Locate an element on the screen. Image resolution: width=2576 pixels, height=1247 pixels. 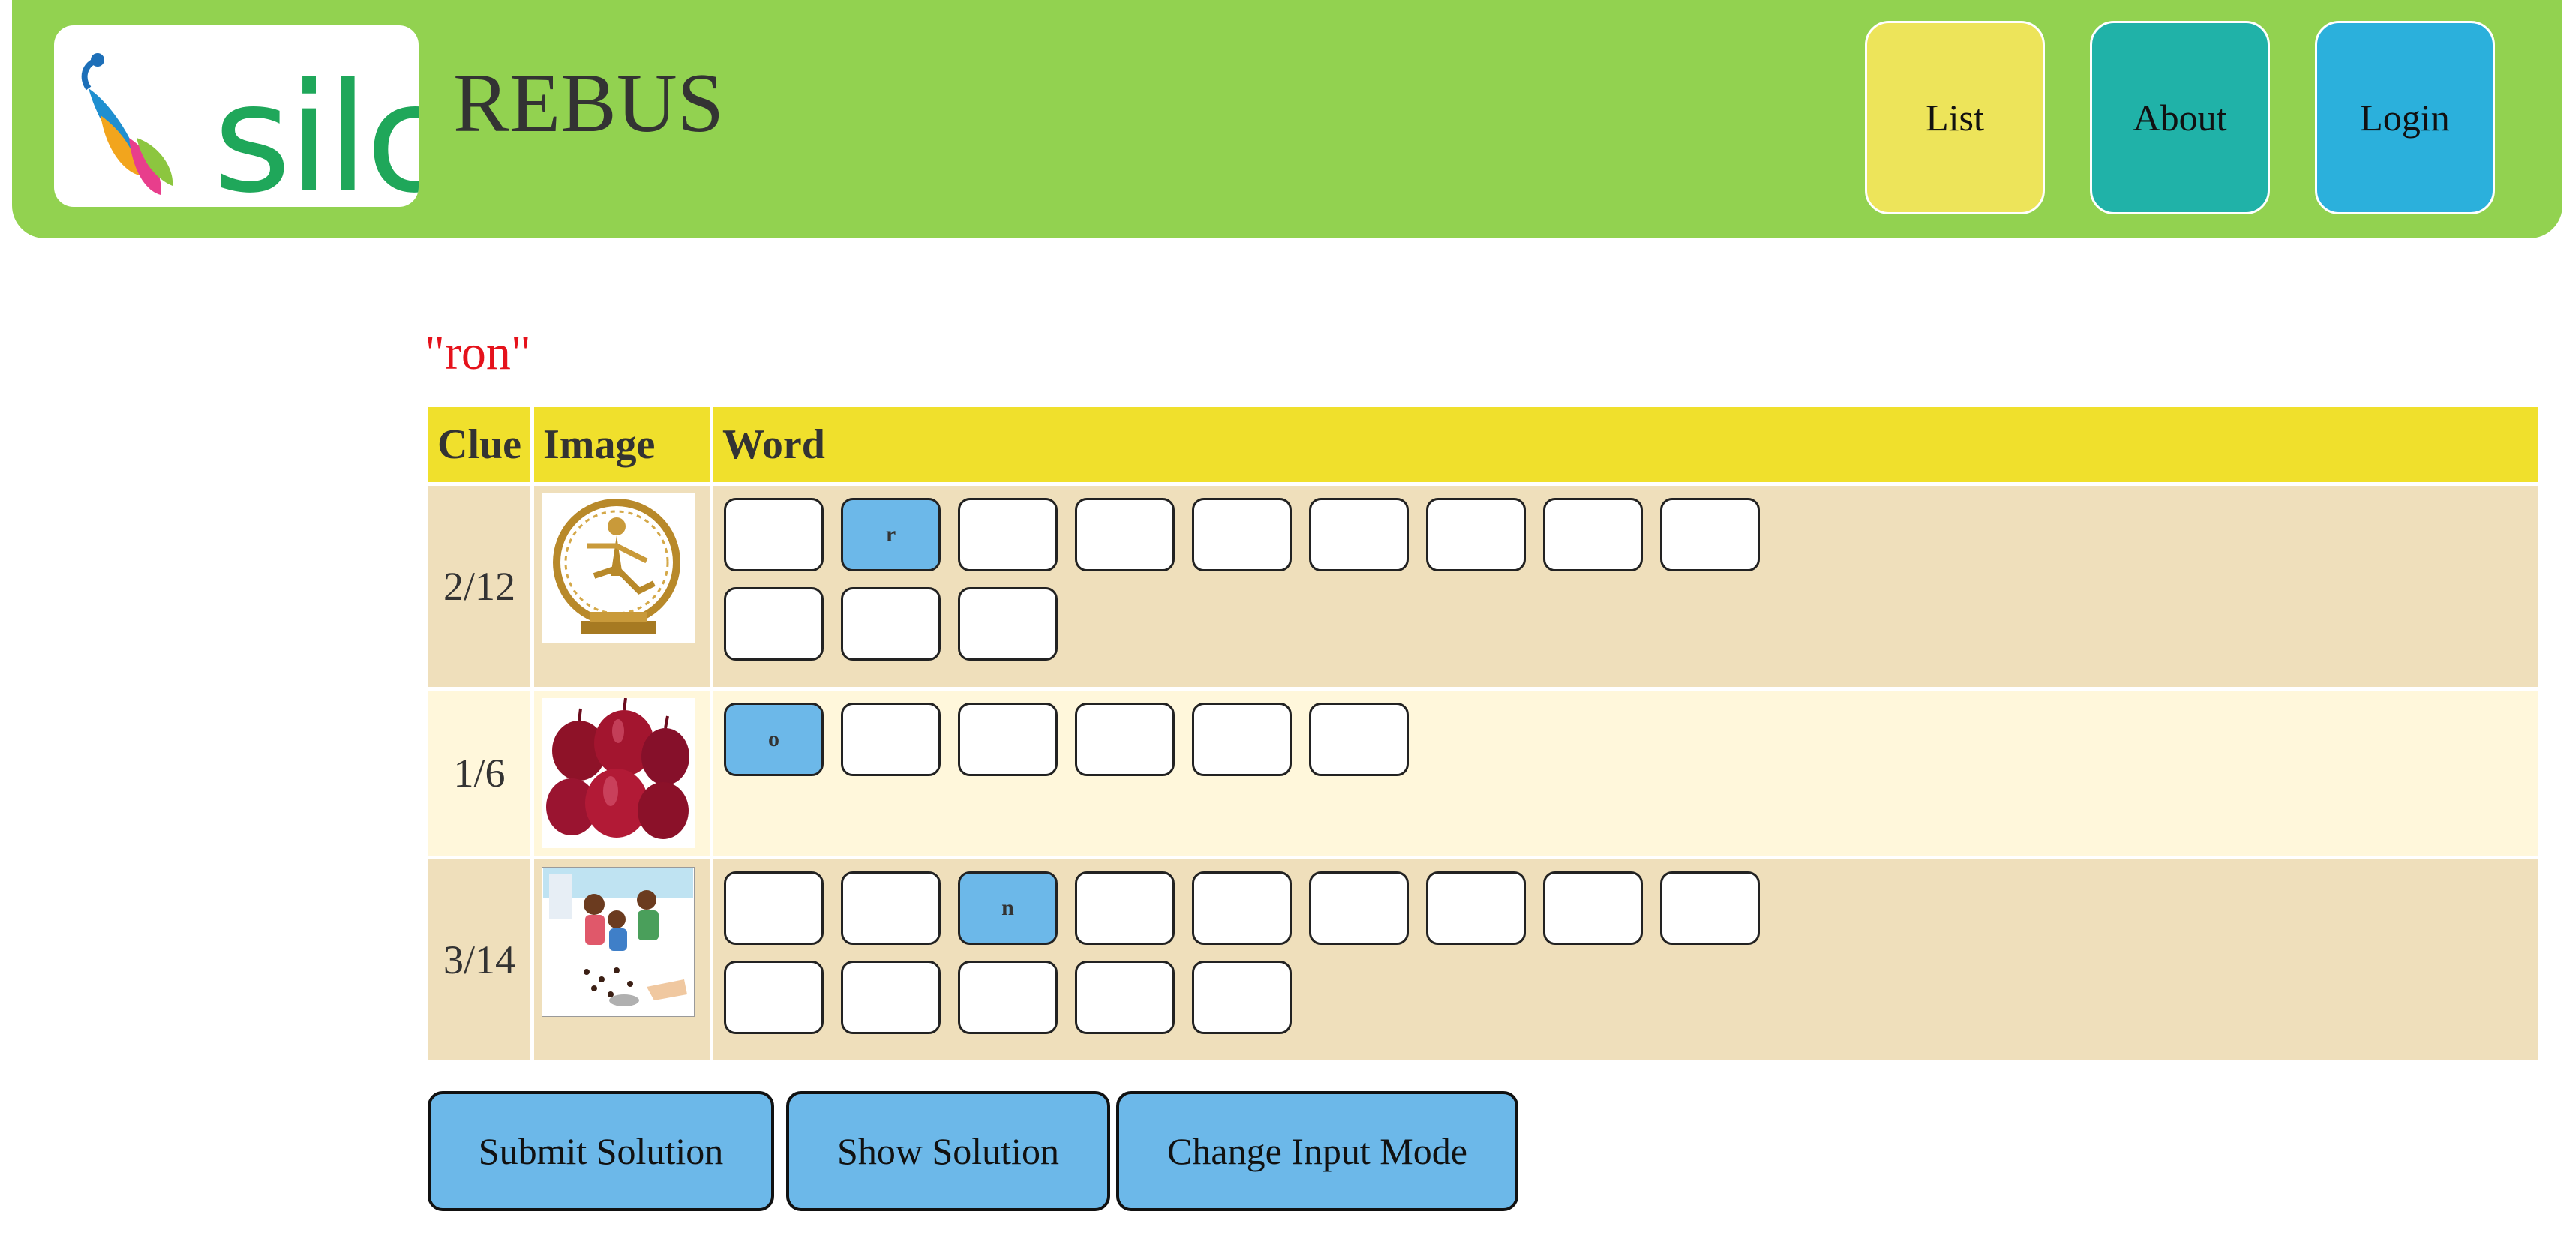
word-cell: r is located at coordinates (1625, 586).